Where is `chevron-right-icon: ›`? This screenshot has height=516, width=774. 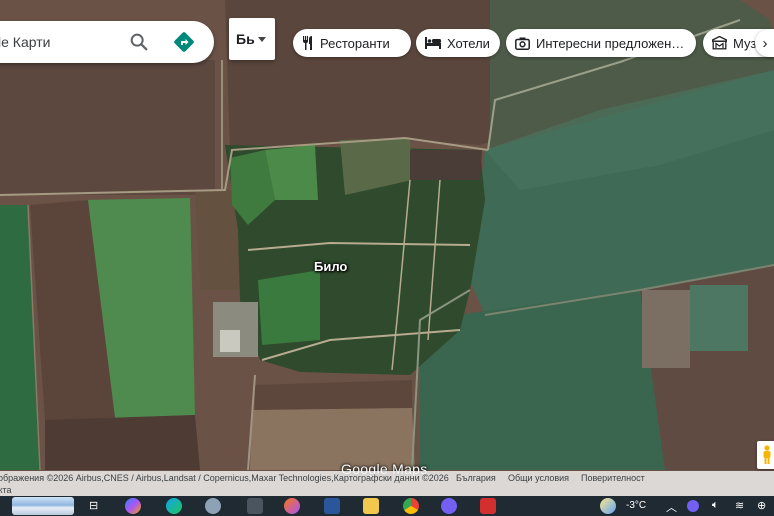 chevron-right-icon: › is located at coordinates (765, 43).